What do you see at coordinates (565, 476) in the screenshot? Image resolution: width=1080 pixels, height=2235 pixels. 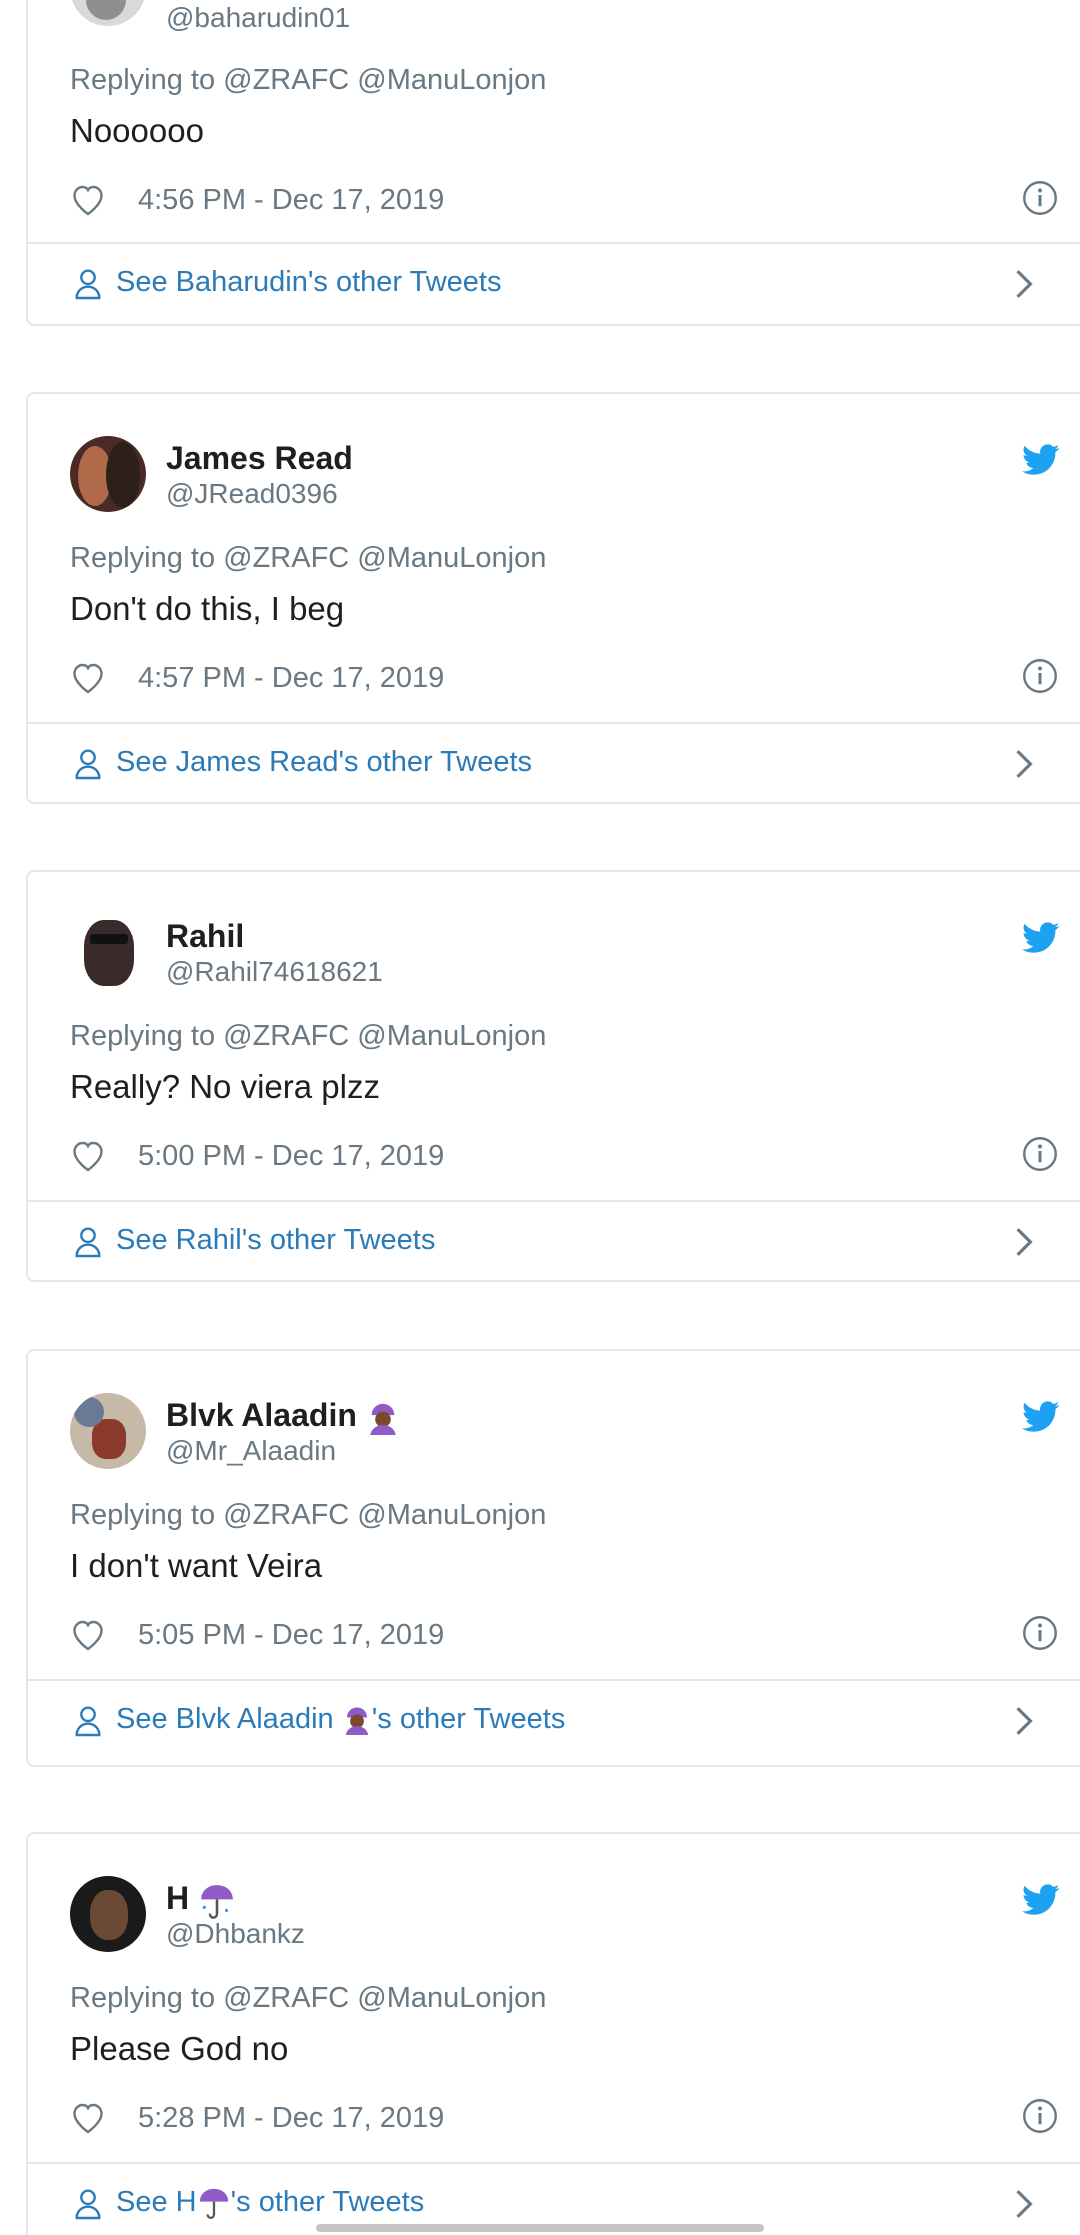 I see `tweet-header: James Read @JRead0396` at bounding box center [565, 476].